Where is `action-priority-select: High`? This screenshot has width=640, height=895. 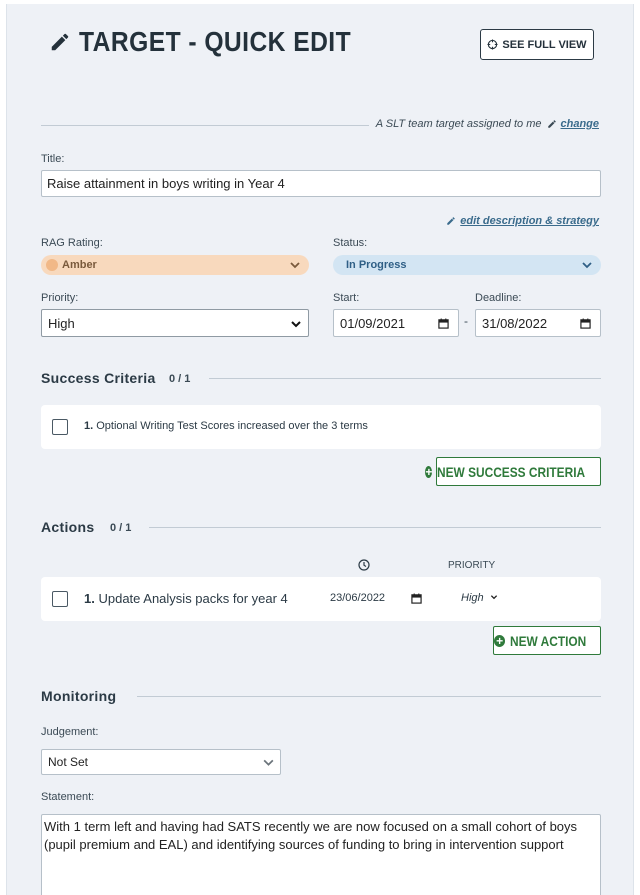 action-priority-select: High is located at coordinates (479, 598).